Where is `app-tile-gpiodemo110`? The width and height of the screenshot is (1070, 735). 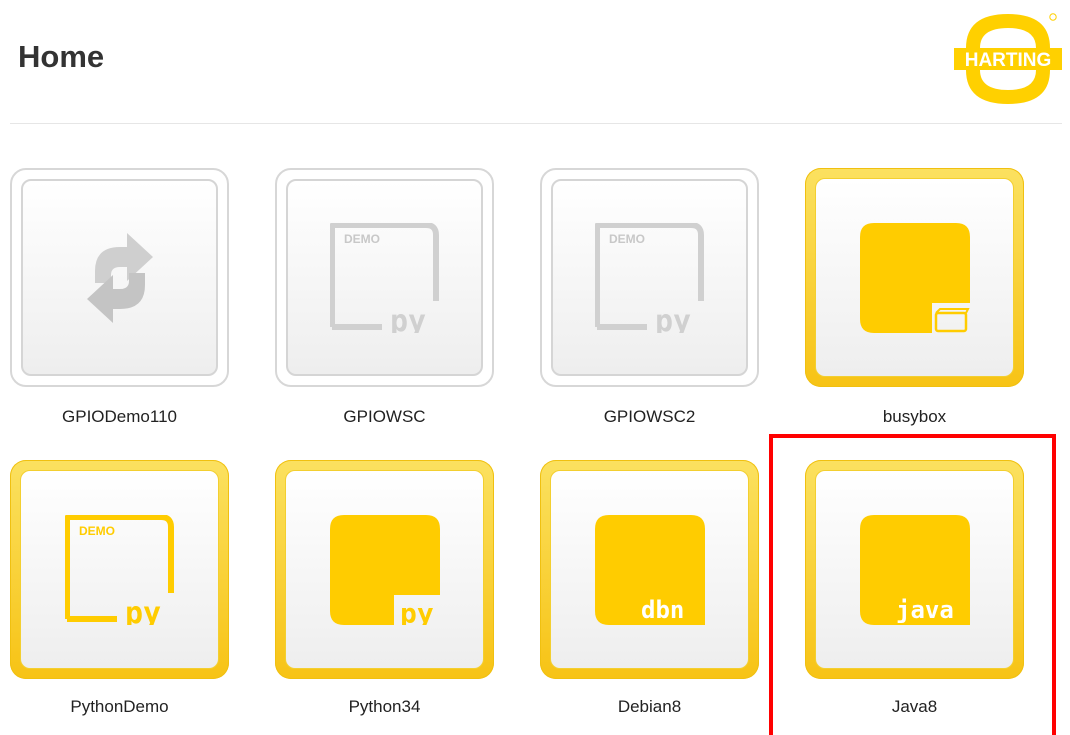
app-tile-gpiodemo110 is located at coordinates (119, 277).